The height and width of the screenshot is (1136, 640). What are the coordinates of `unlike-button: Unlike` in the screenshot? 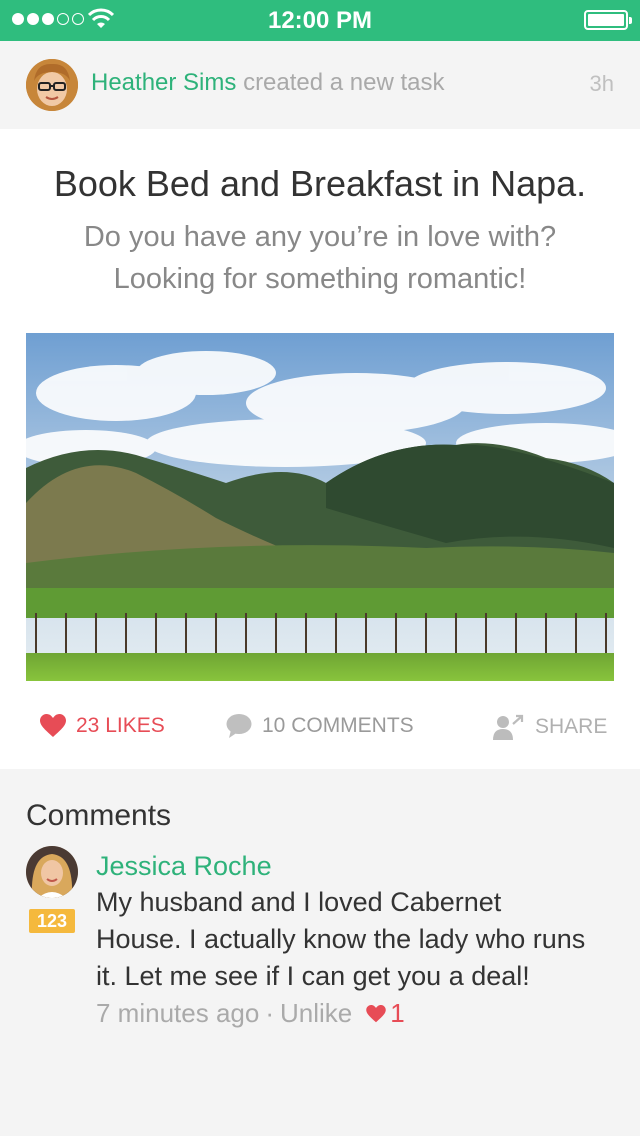 It's located at (316, 1013).